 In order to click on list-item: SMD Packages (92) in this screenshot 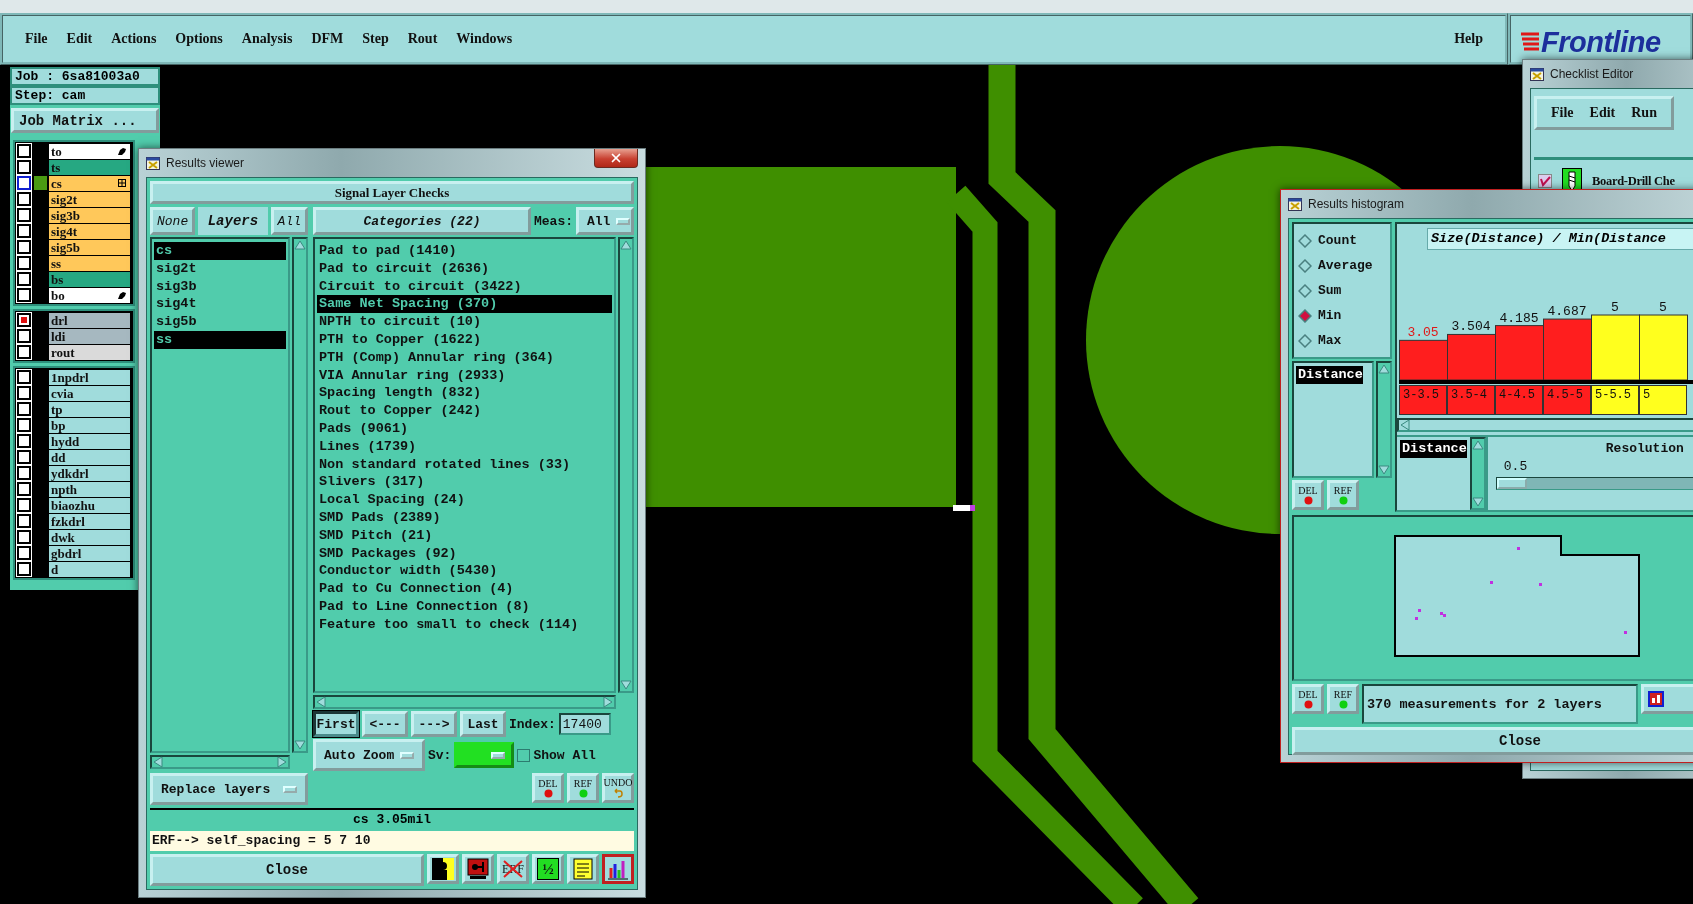, I will do `click(464, 553)`.